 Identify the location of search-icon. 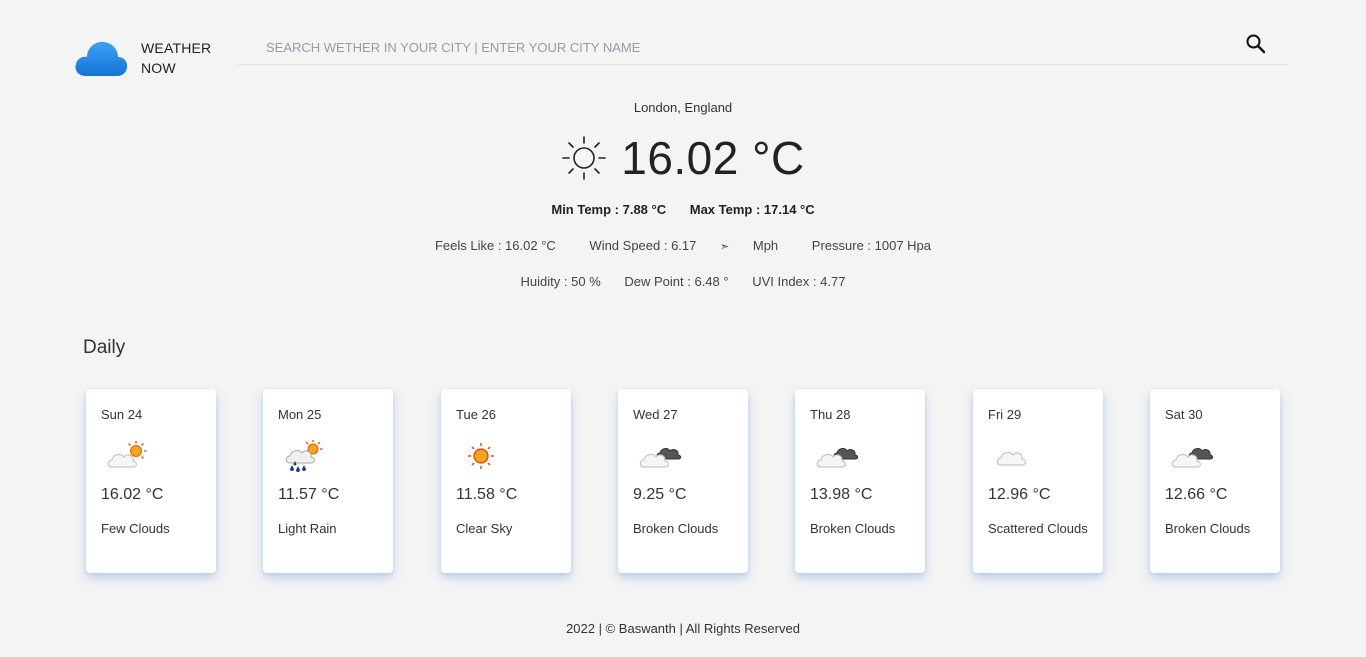
(1256, 44).